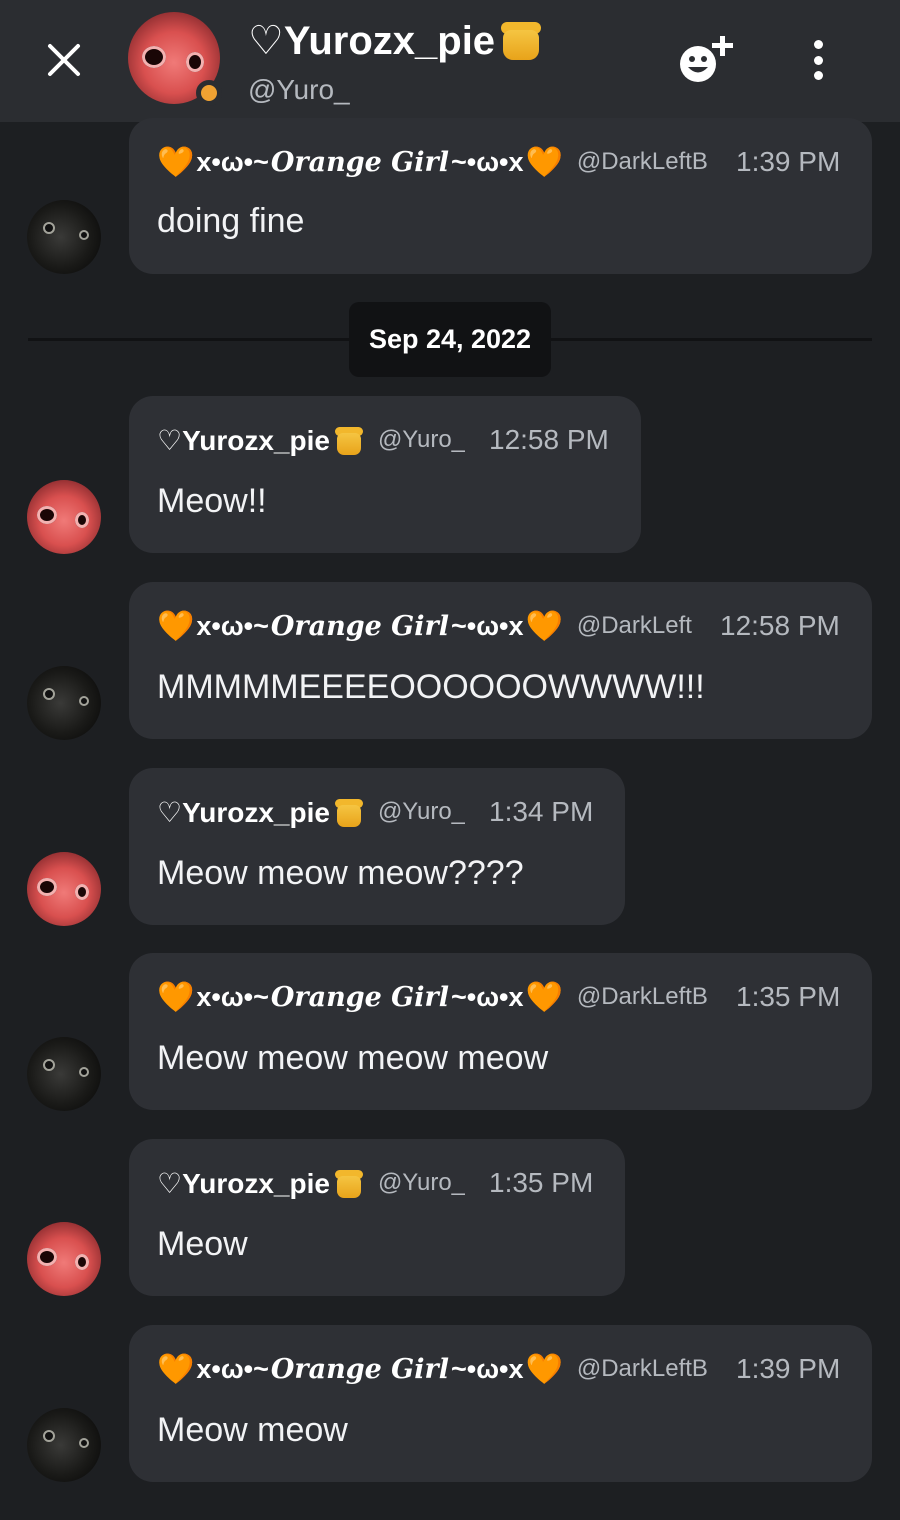  I want to click on message-time: 1:34 PM, so click(541, 811).